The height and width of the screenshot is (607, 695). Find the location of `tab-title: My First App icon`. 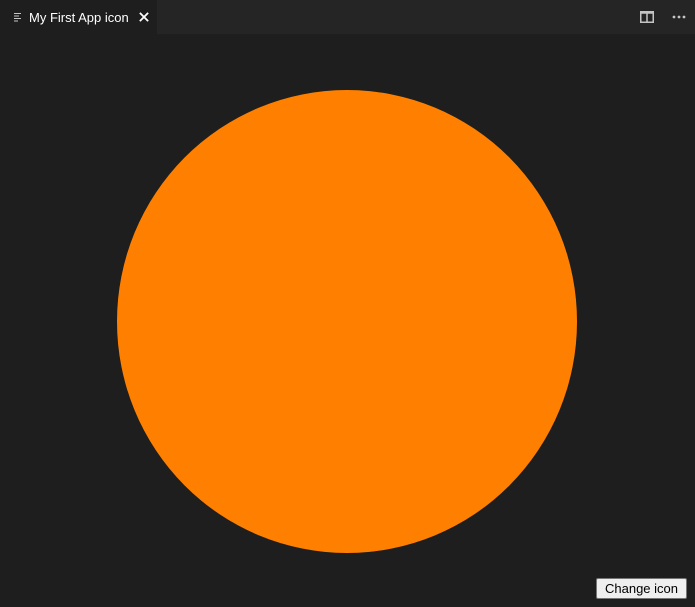

tab-title: My First App icon is located at coordinates (79, 17).